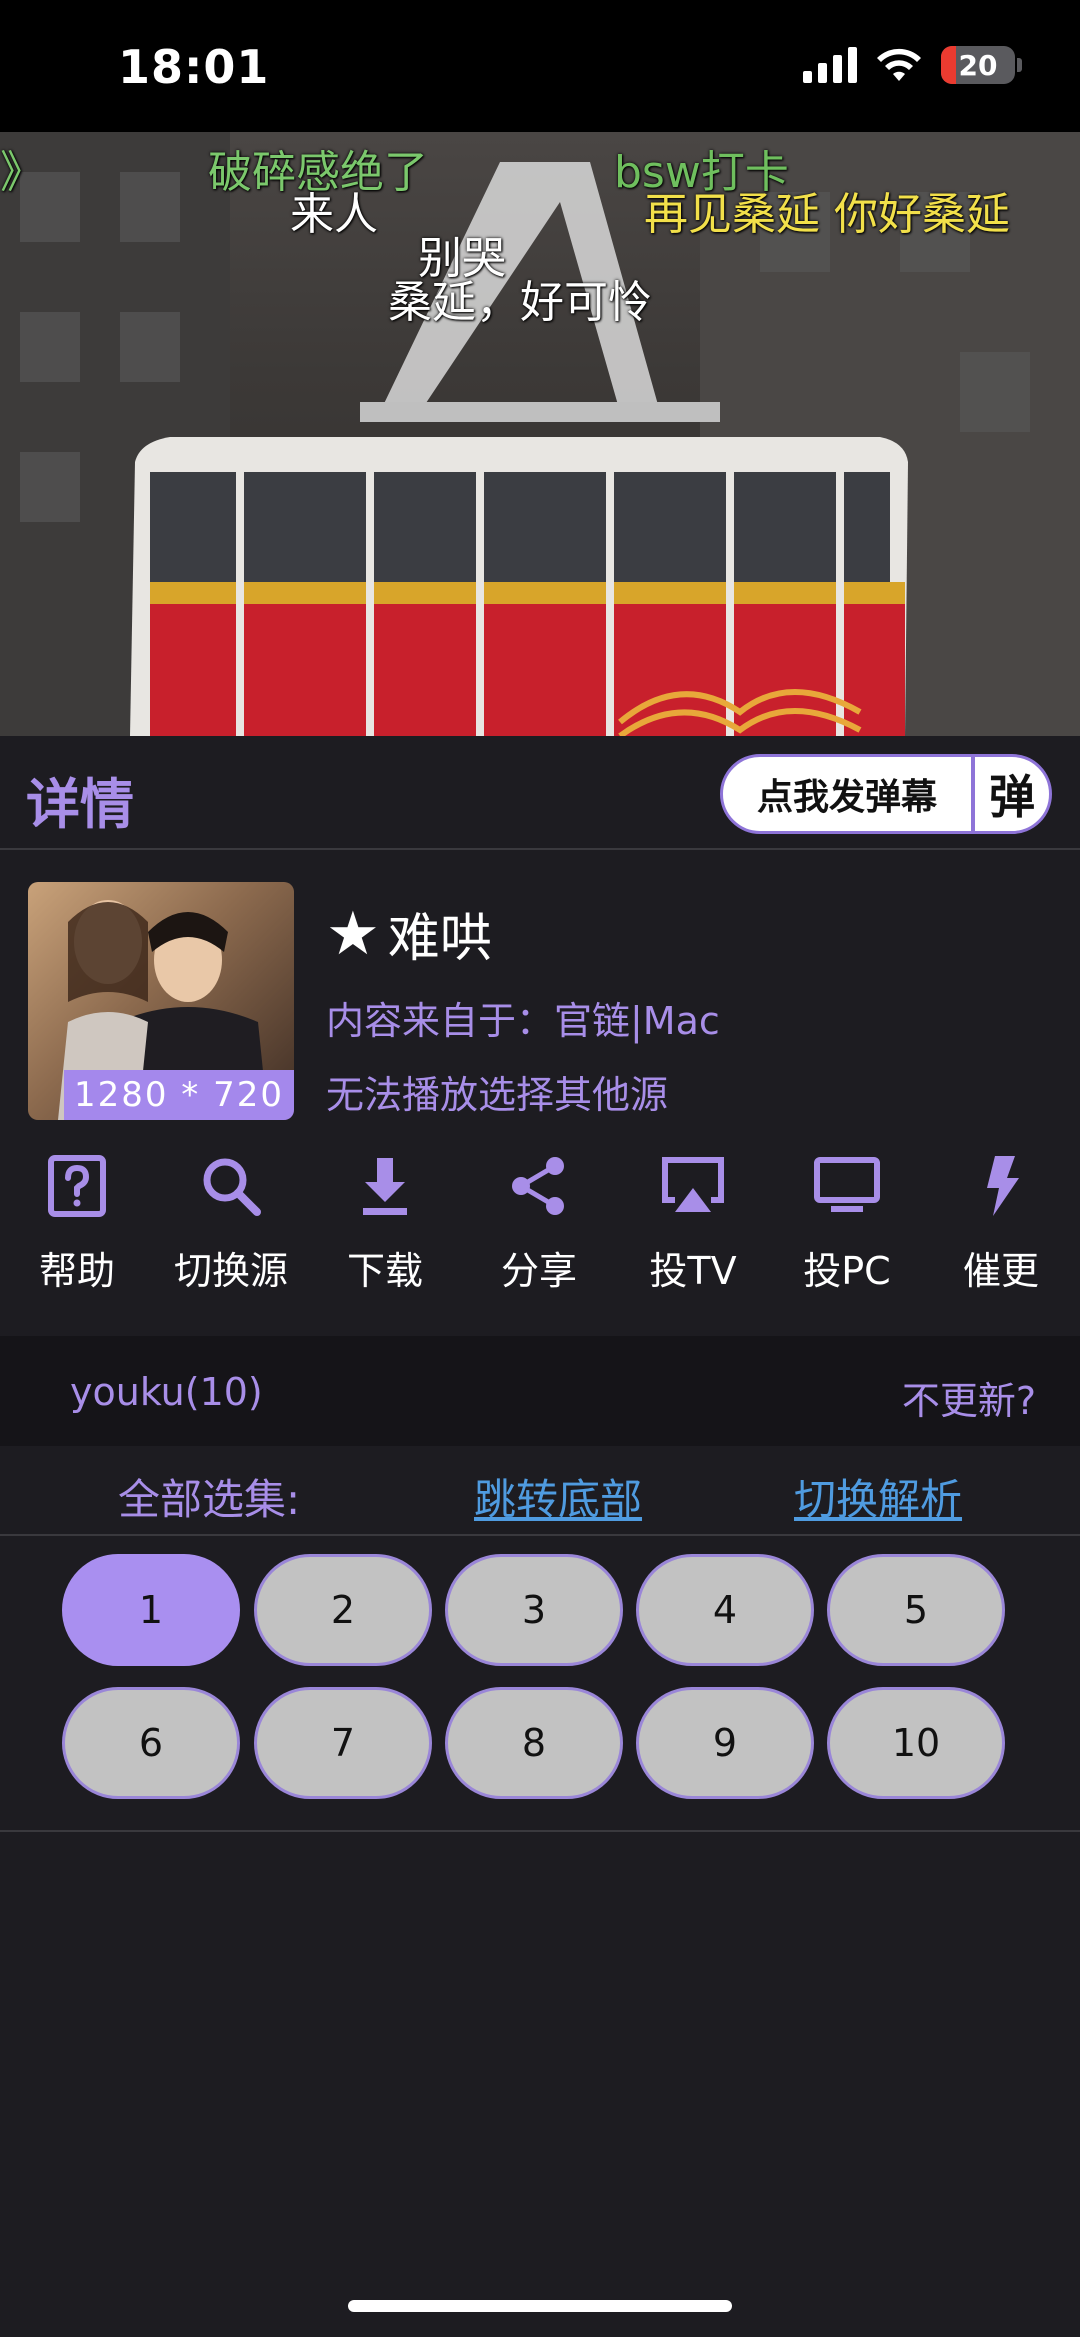 The width and height of the screenshot is (1080, 2337). What do you see at coordinates (353, 934) in the screenshot?
I see `star-icon: ★` at bounding box center [353, 934].